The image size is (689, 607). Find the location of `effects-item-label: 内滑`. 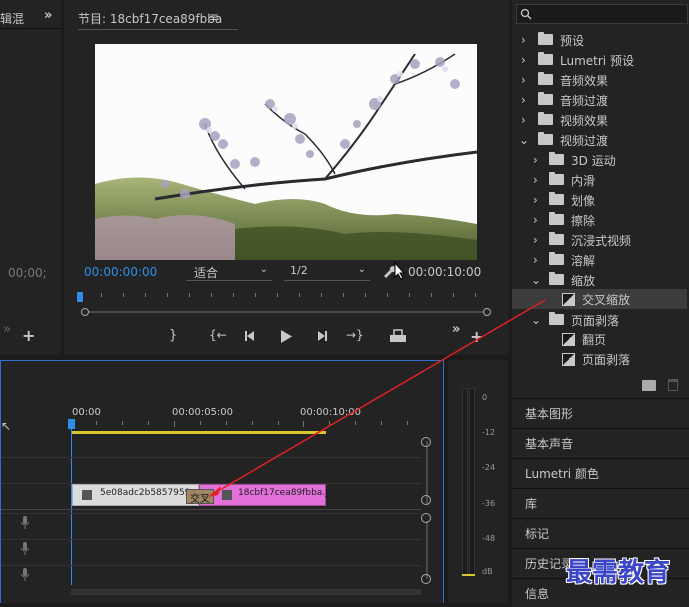

effects-item-label: 内滑 is located at coordinates (583, 181).